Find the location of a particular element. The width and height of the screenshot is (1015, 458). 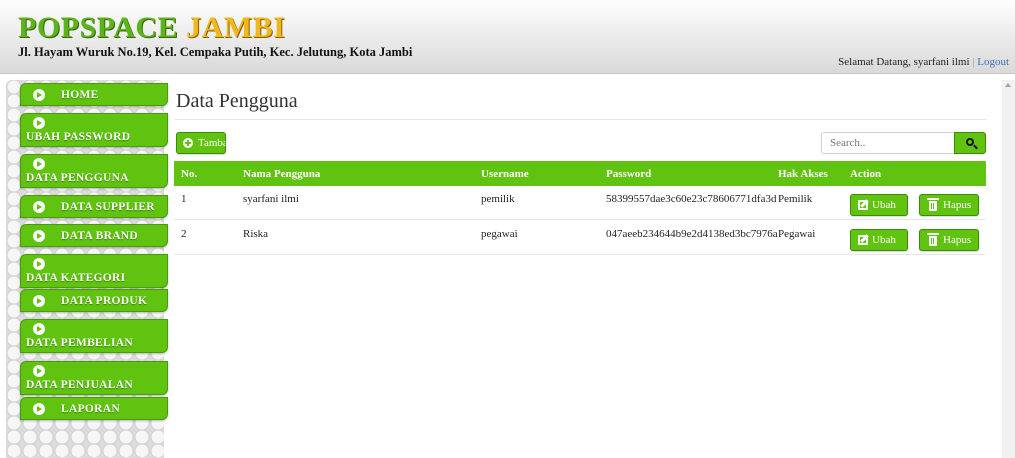

sidebar-item-label: DATA PENJUALAN is located at coordinates (79, 385).